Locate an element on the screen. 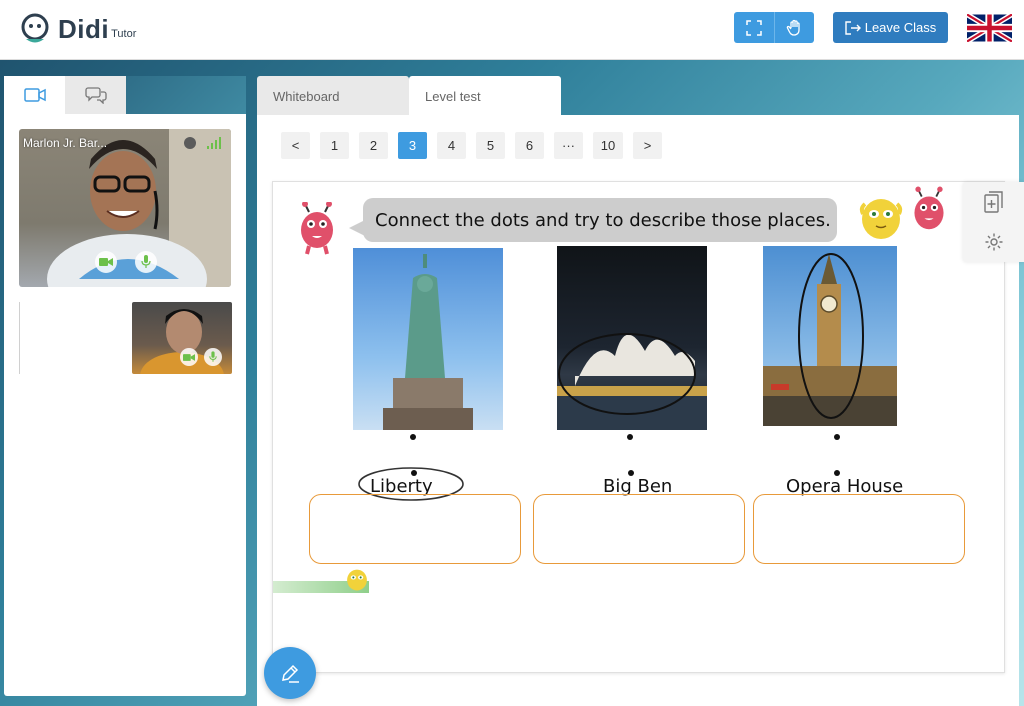 The height and width of the screenshot is (706, 1024). student-mic-button is located at coordinates (213, 357).